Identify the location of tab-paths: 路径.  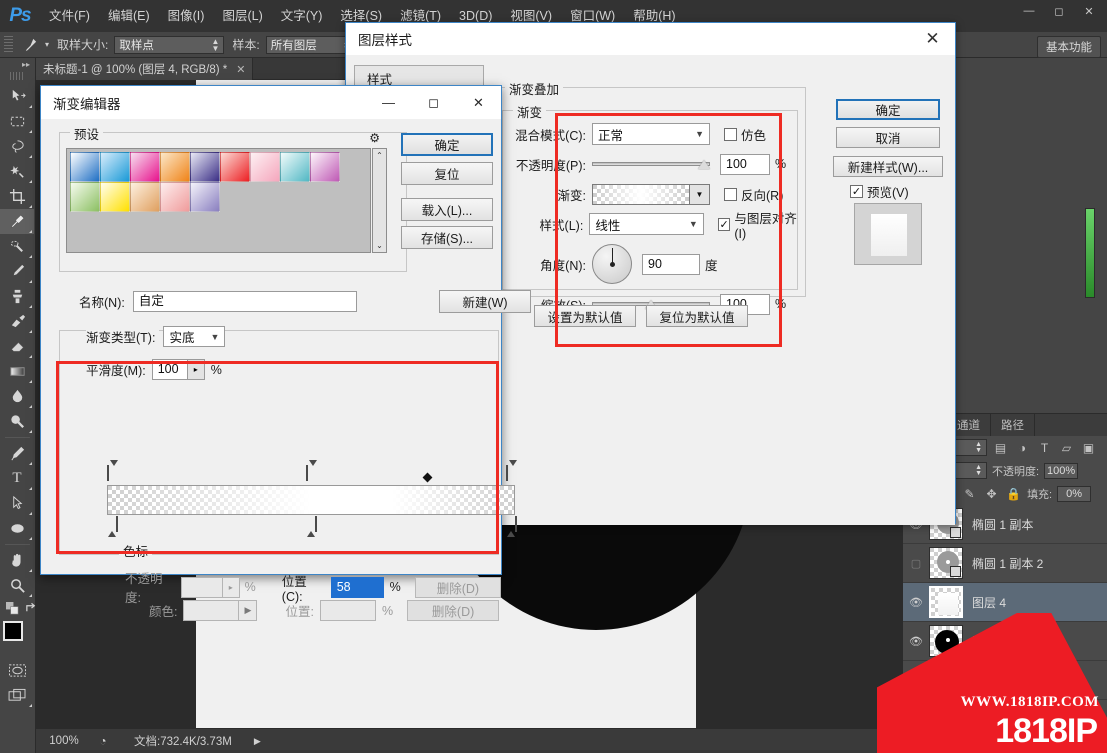
(1013, 425).